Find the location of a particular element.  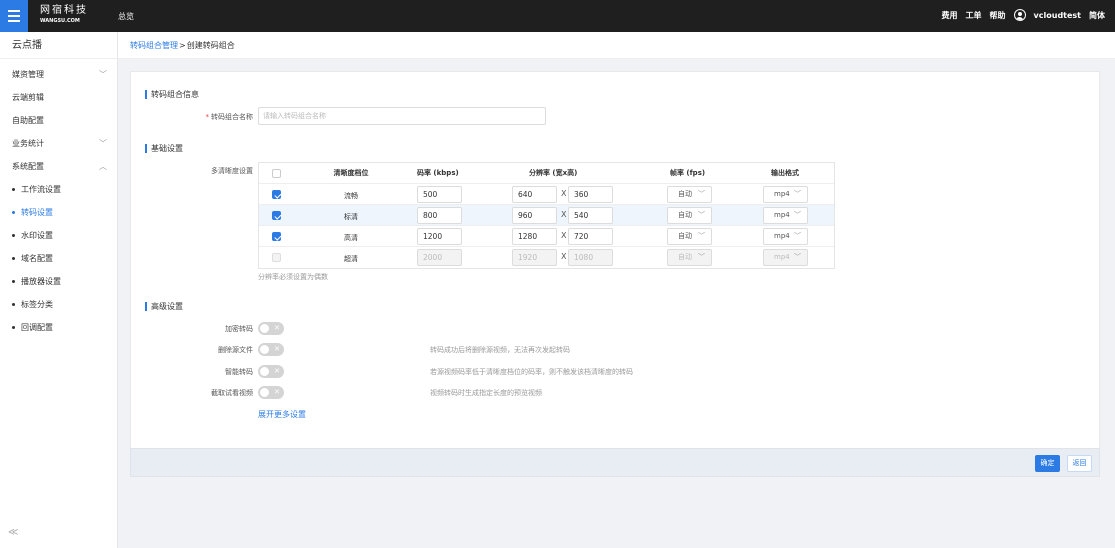

brand-logo: 网宿科技 WANGSU.COM is located at coordinates (64, 16).